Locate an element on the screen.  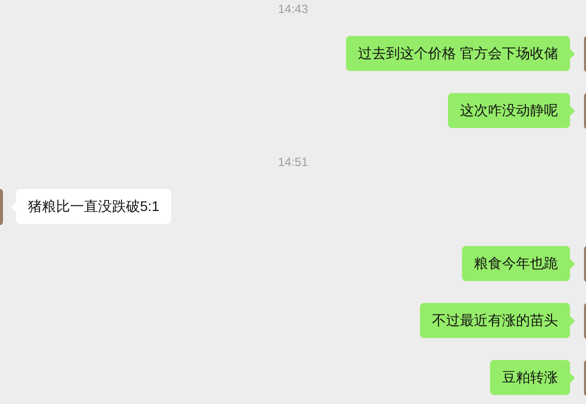
message-bubble: 这次咋没动静呢 is located at coordinates (509, 110).